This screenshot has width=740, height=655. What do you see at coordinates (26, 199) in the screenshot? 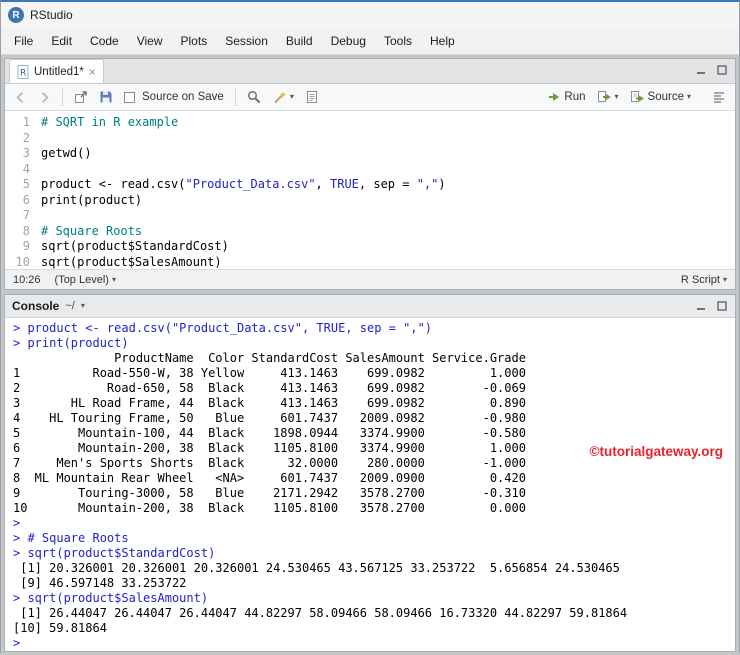
I see `line-number: 6` at bounding box center [26, 199].